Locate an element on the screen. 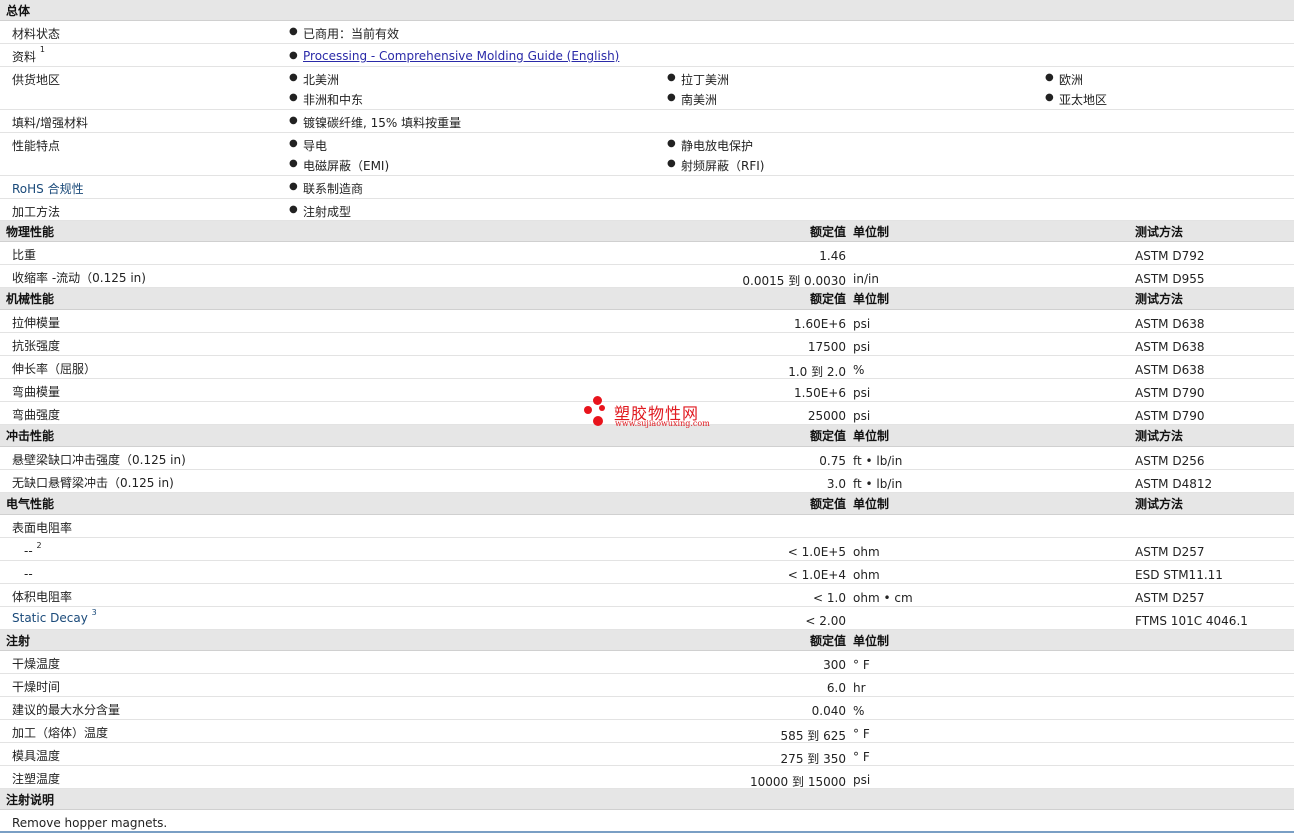 This screenshot has width=1294, height=833. property-value: 17500 is located at coordinates (826, 347).